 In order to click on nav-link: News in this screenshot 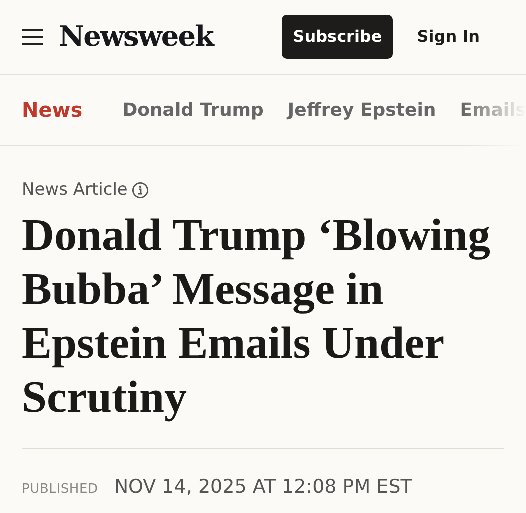, I will do `click(52, 110)`.